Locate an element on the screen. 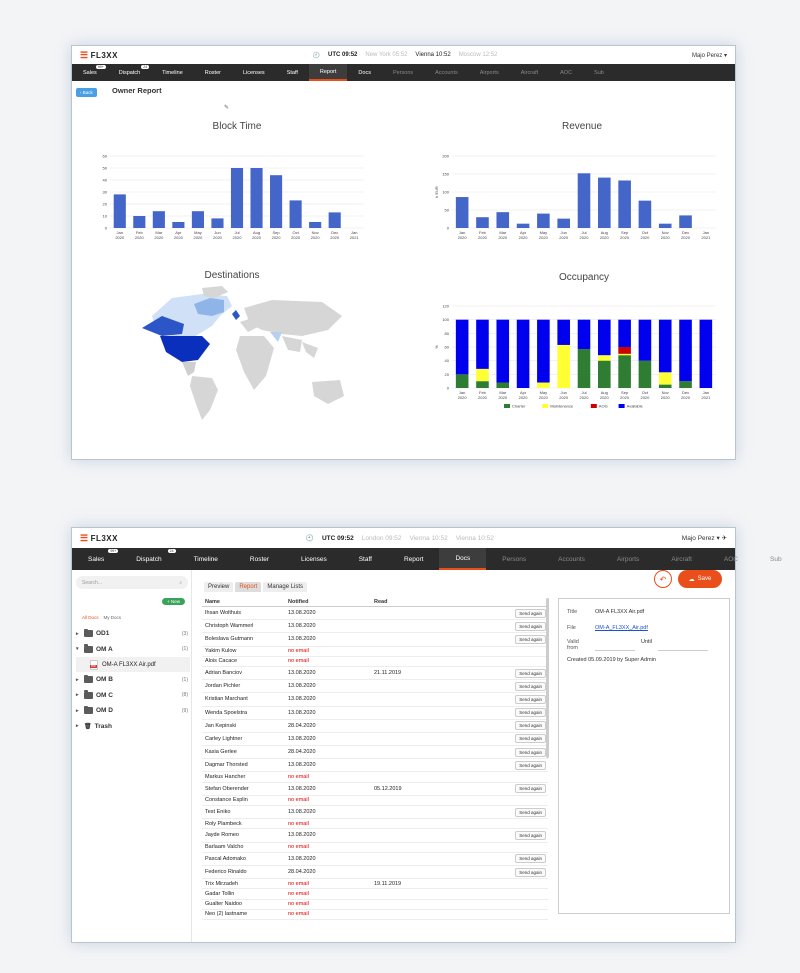 Image resolution: width=800 pixels, height=973 pixels. folder-trash: ▸ 🗑 Trash is located at coordinates (133, 727).